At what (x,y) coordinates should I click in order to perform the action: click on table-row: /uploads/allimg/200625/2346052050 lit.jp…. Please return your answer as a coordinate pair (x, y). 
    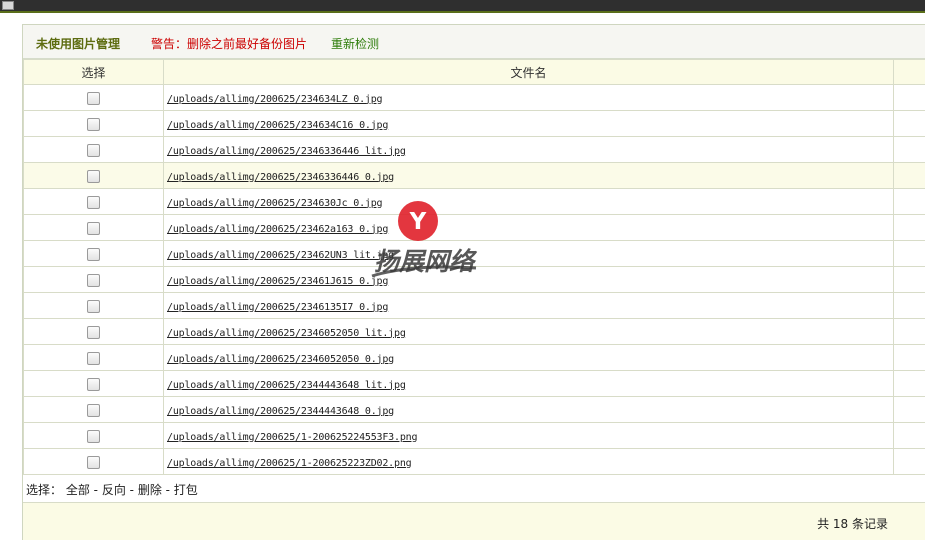
    Looking at the image, I should click on (474, 331).